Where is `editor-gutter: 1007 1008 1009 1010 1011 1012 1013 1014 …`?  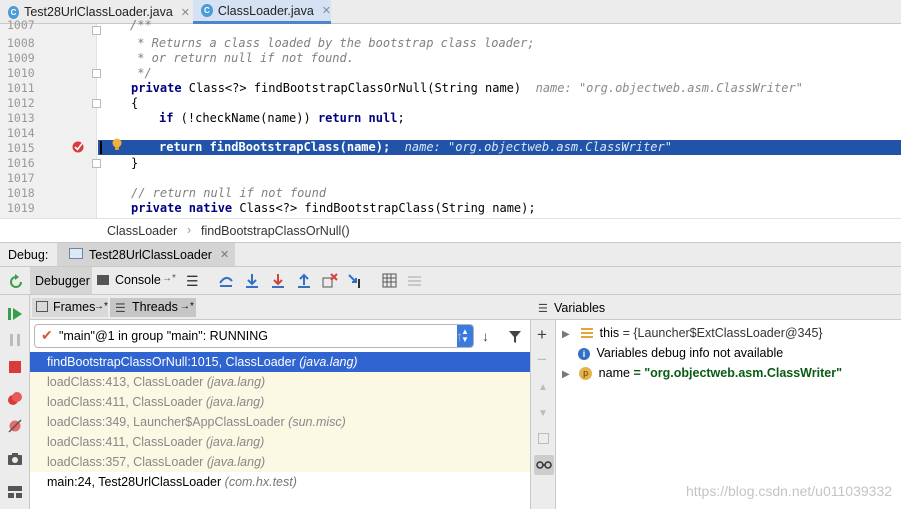
editor-gutter: 1007 1008 1009 1010 1011 1012 1013 1014 … is located at coordinates (48, 118).